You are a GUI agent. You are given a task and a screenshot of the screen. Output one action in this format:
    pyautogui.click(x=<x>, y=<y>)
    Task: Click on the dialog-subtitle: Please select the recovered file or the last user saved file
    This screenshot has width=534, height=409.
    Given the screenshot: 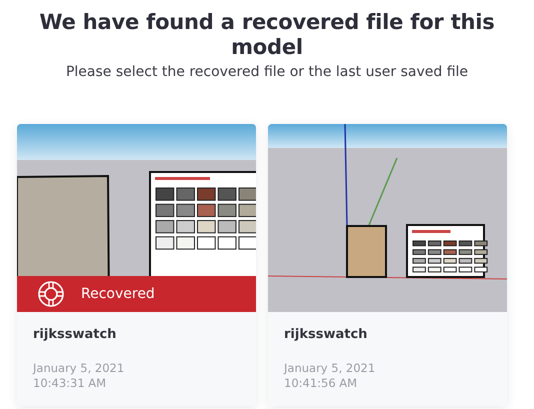 What is the action you would take?
    pyautogui.click(x=267, y=72)
    